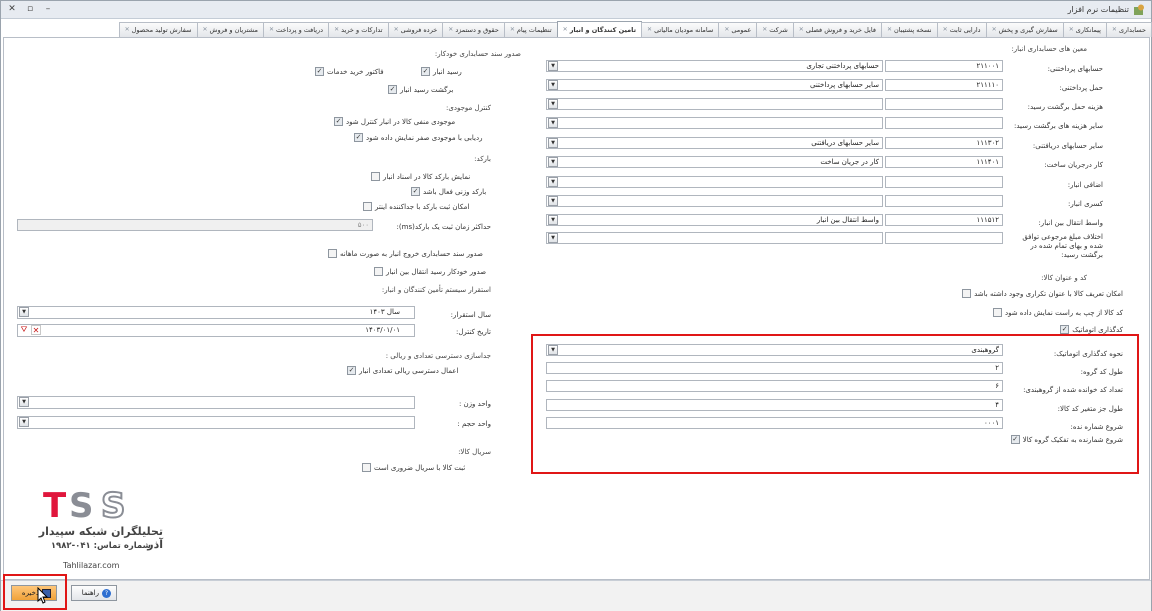 This screenshot has height=611, width=1152. I want to click on counter-per-group-checkbox-row: ✓ شروع شمارنده به تفکیک گروه کالا, so click(1066, 439).